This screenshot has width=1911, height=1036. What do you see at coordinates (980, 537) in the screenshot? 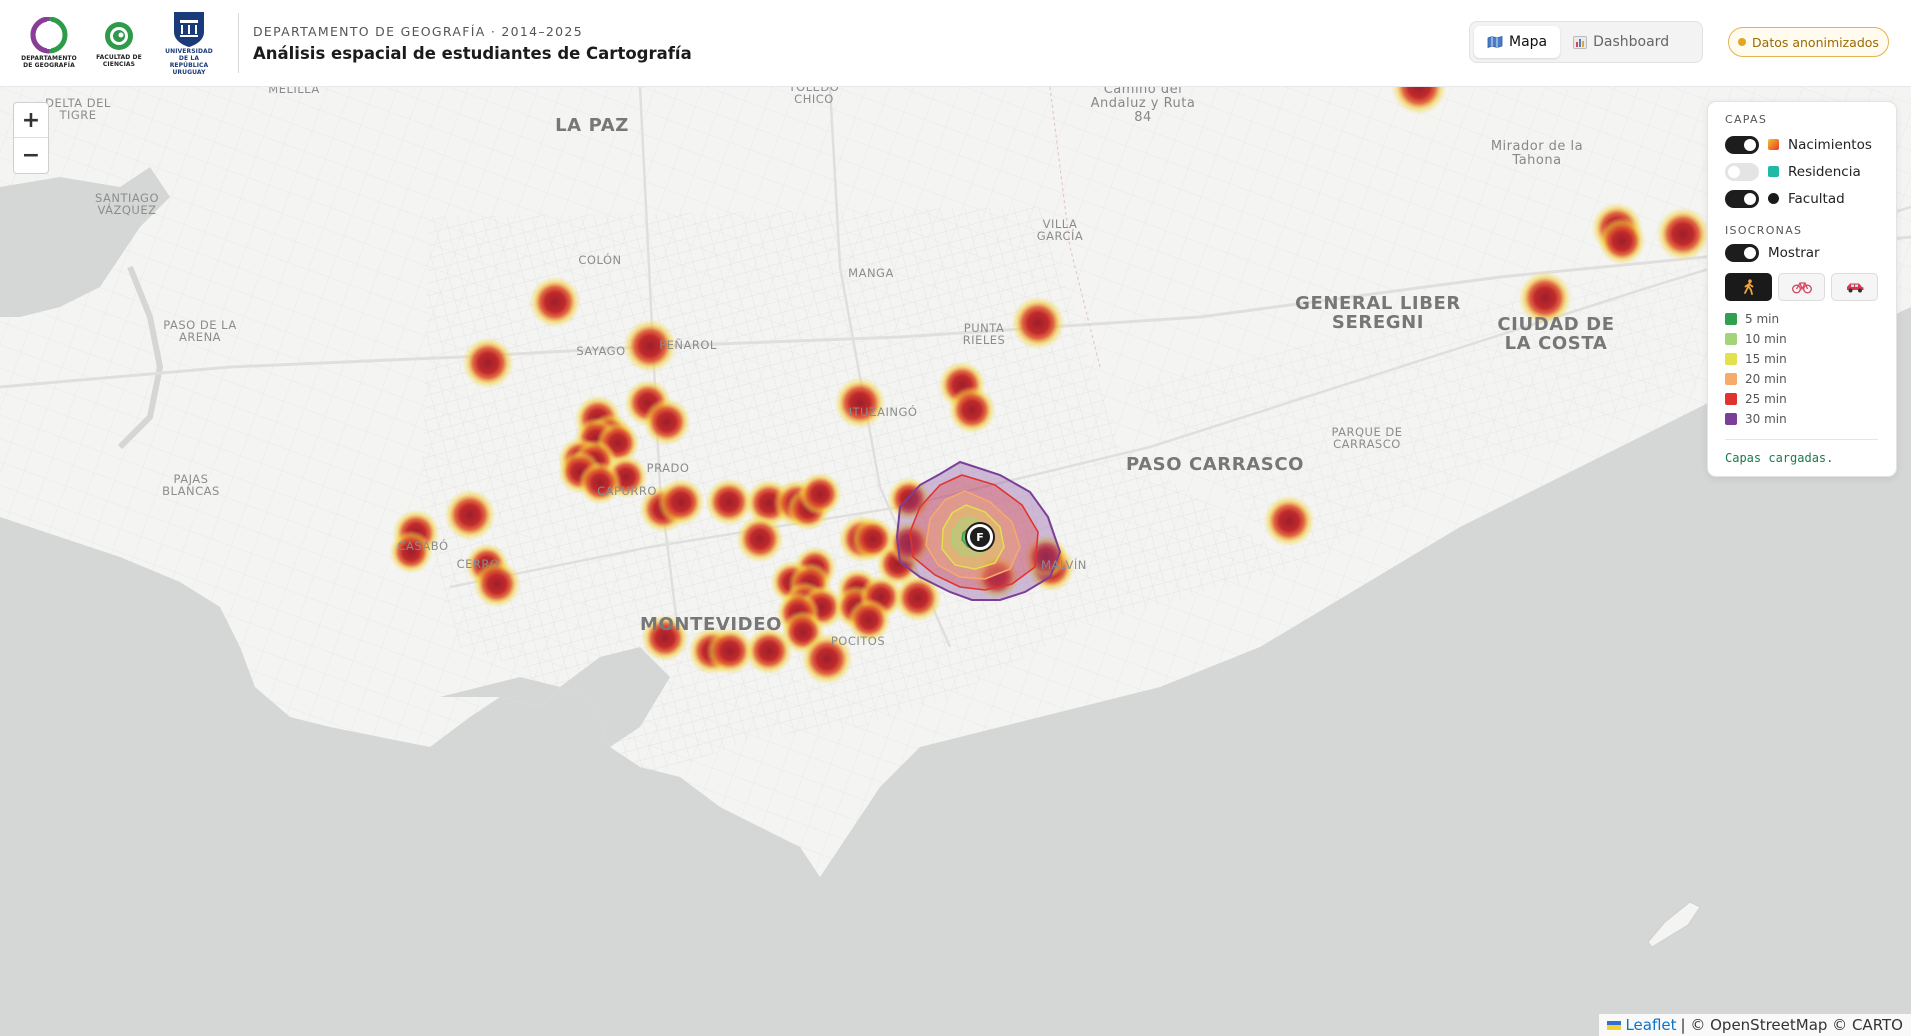
I see `faculty-marker: F` at bounding box center [980, 537].